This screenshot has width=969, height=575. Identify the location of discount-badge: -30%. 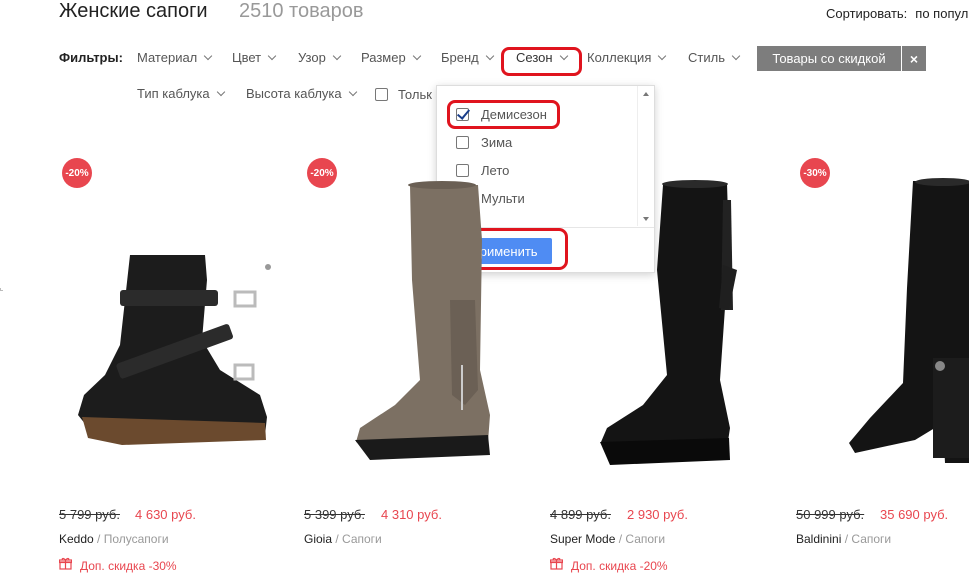
(815, 173).